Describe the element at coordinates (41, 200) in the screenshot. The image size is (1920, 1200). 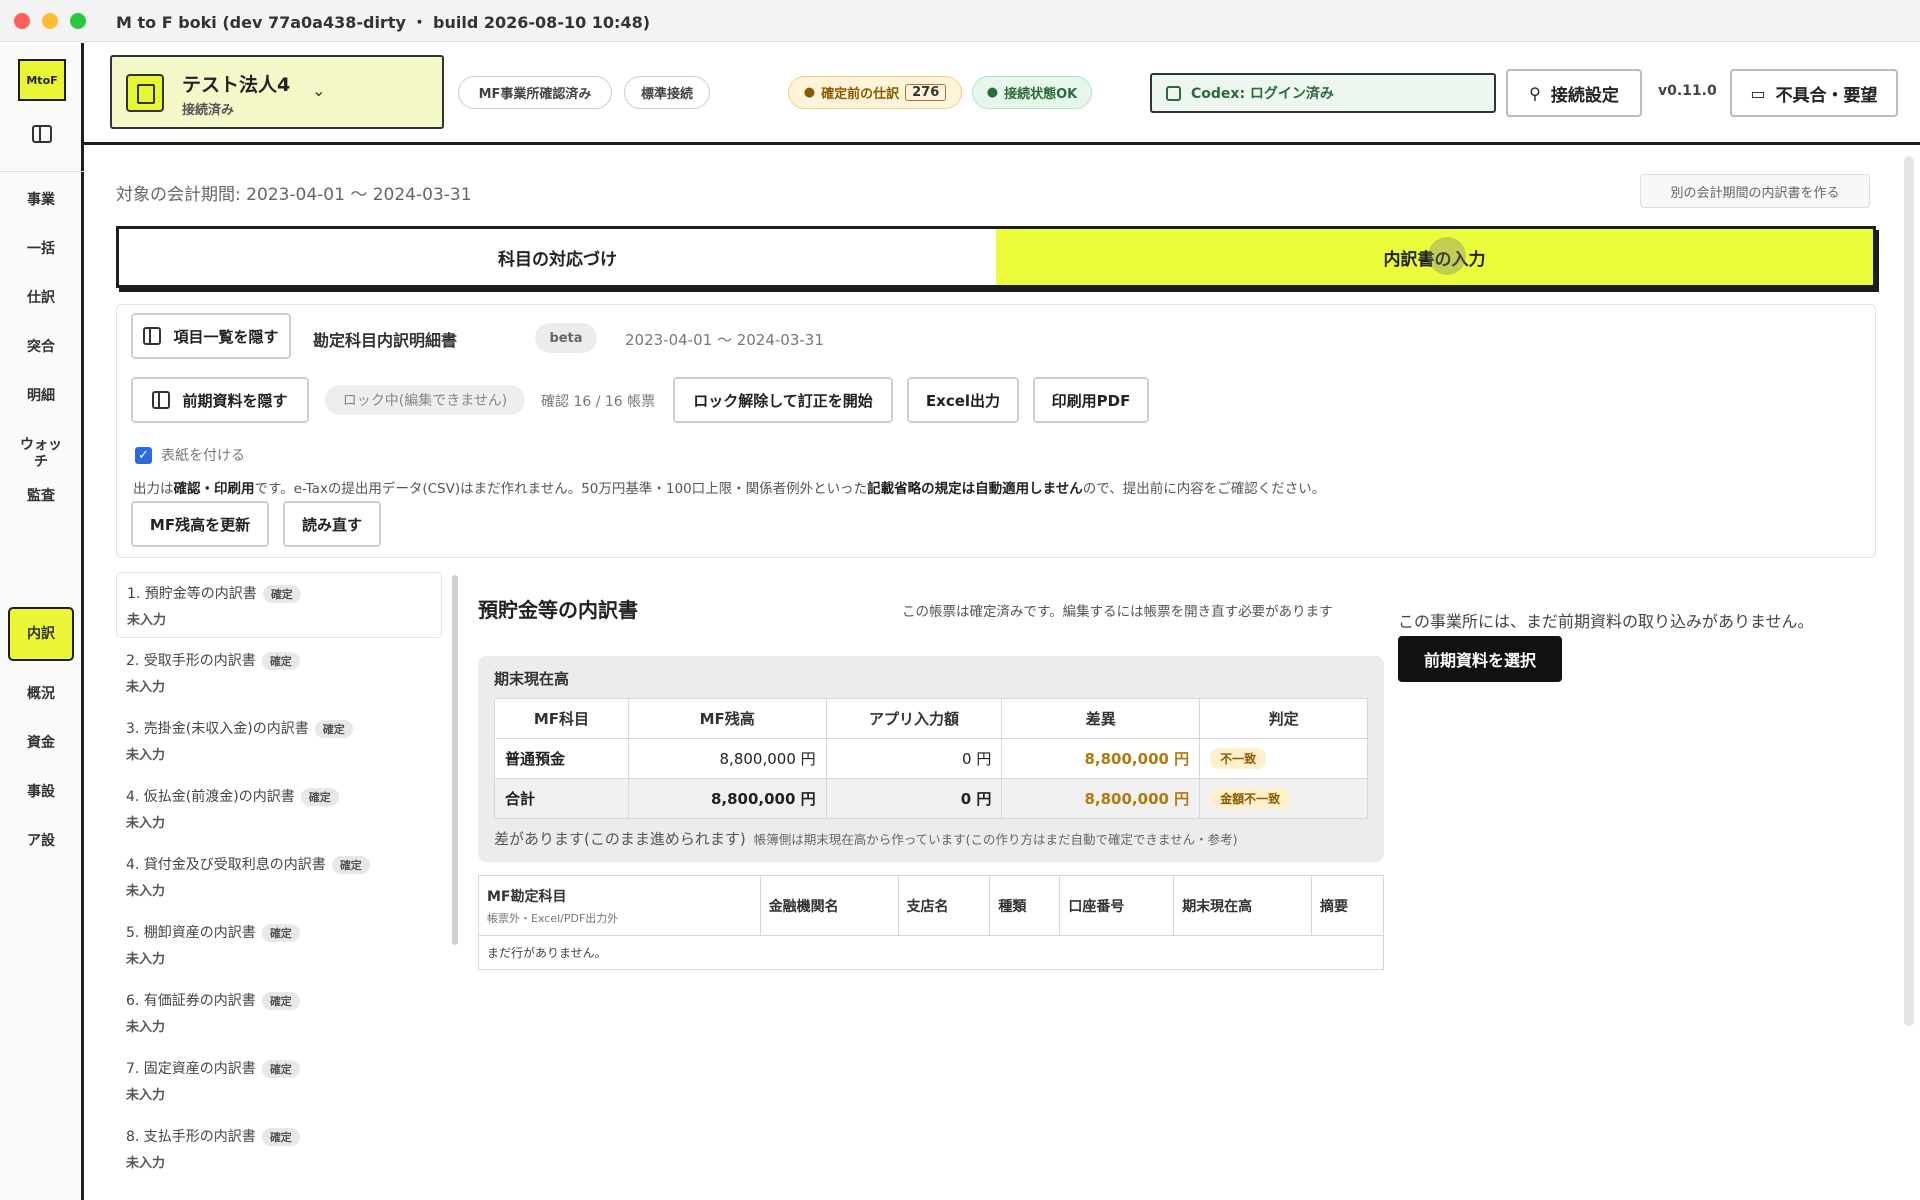
I see `nav-item-jigyo: 事業` at that location.